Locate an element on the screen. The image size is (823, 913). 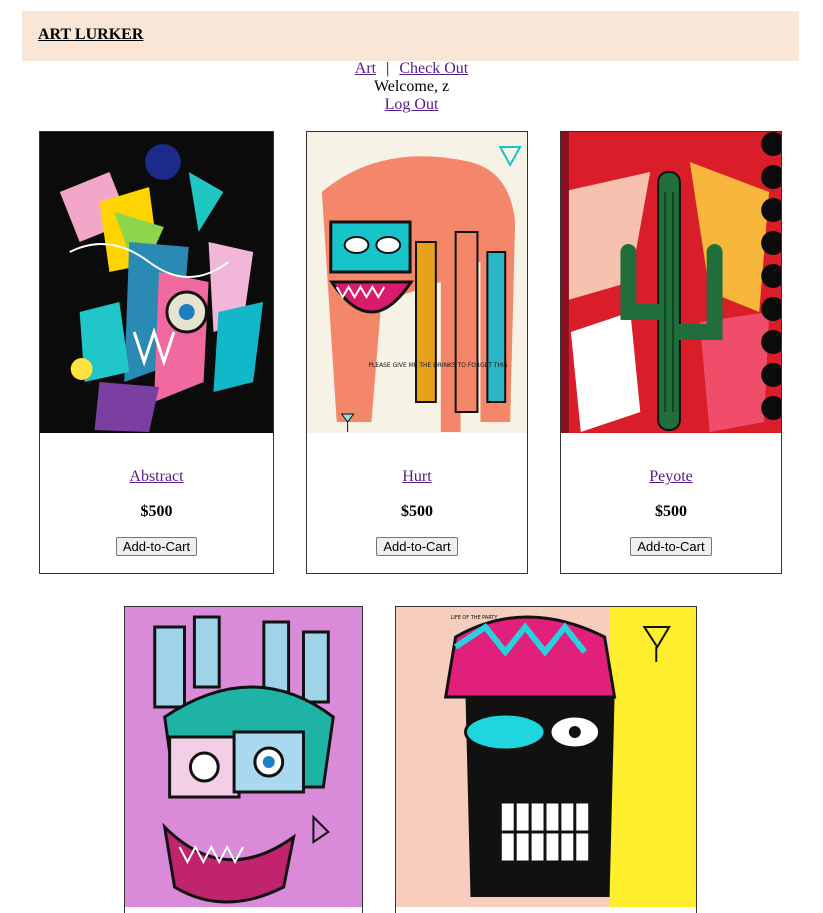
top-nav: Art | Check Out Welcome, z Log Out is located at coordinates (411, 87).